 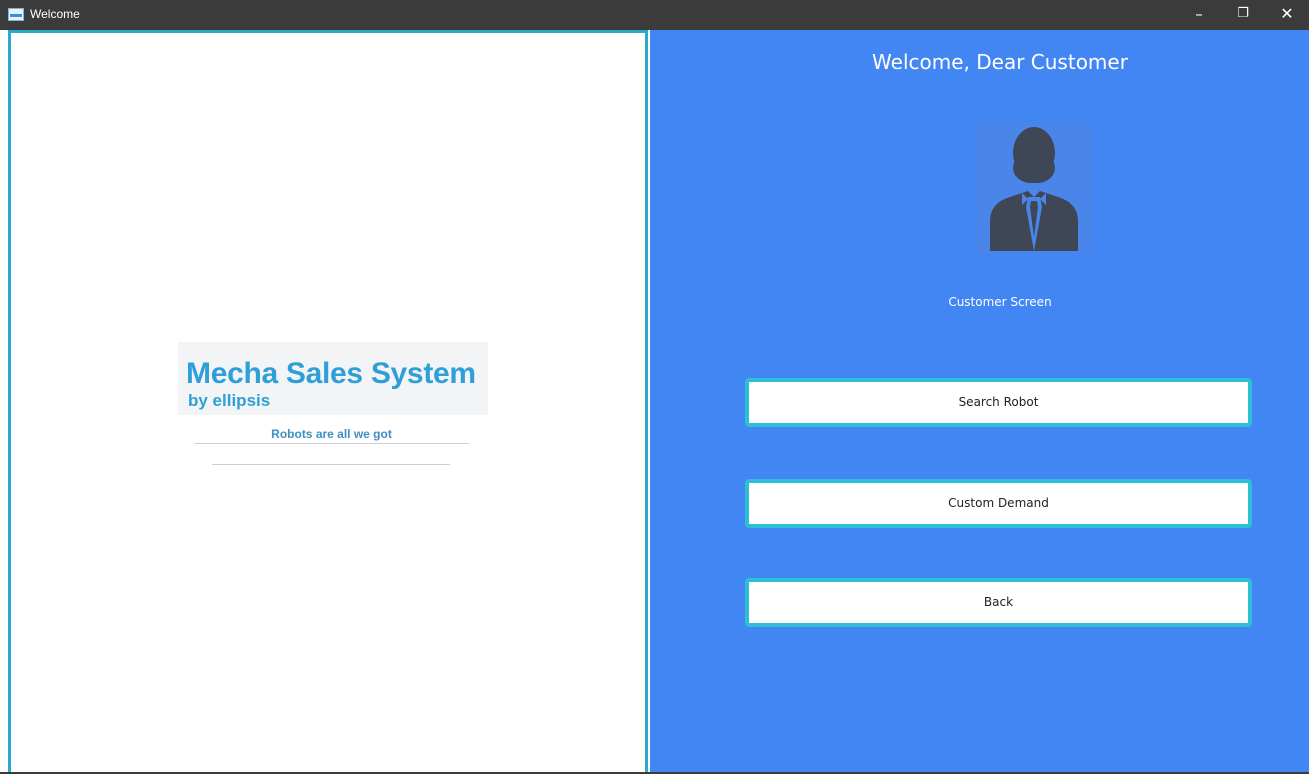 I want to click on tagline: Robots are all we got, so click(x=331, y=434).